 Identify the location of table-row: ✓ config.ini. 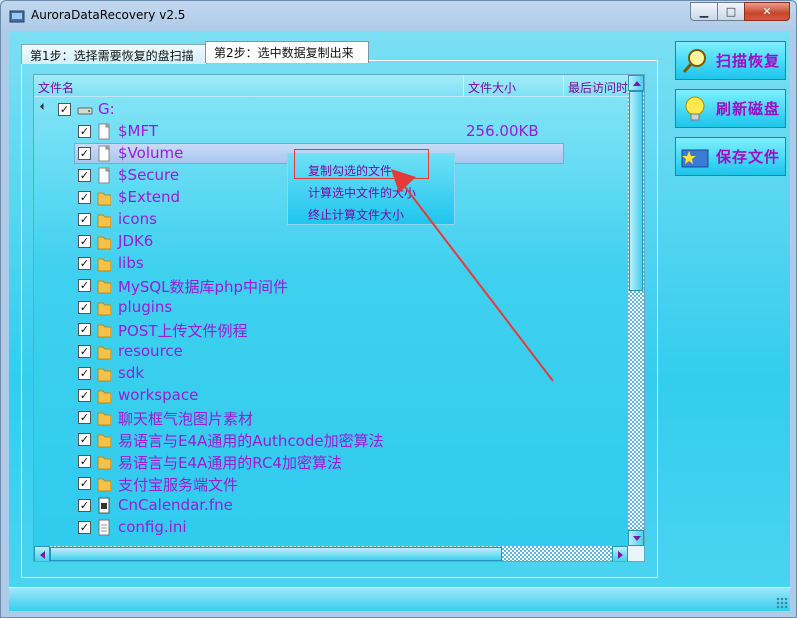
(331, 528).